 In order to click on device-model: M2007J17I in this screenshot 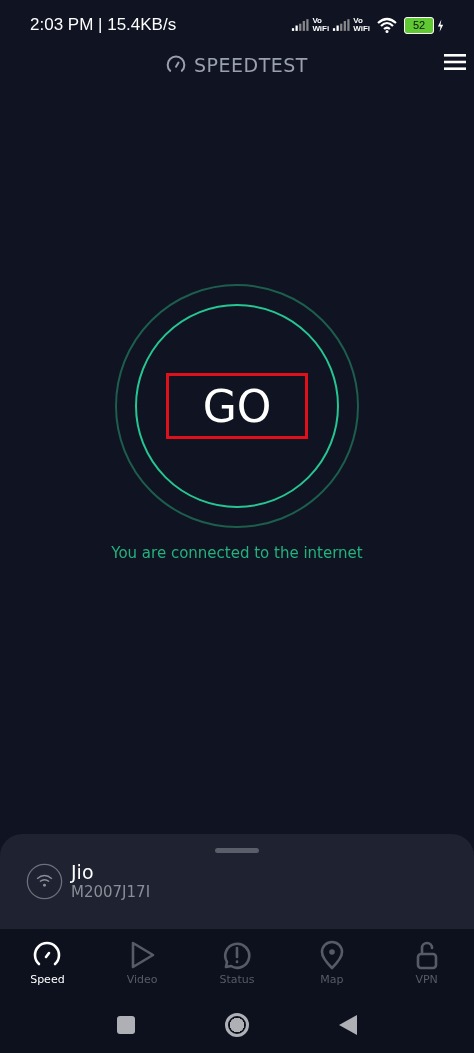, I will do `click(111, 892)`.